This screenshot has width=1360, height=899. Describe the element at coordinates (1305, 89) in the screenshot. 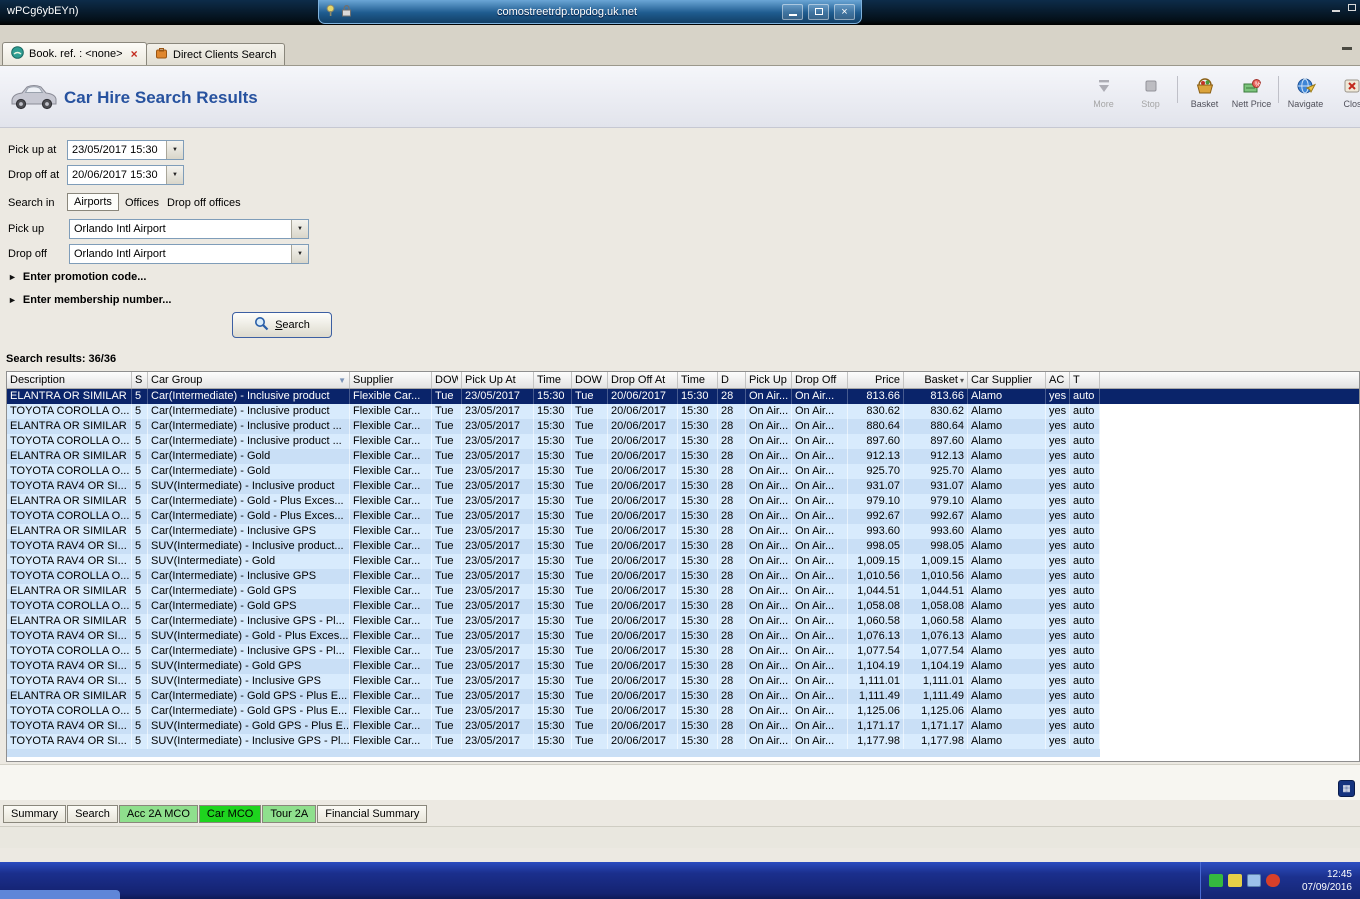

I see `navigate-button: Navigate` at that location.